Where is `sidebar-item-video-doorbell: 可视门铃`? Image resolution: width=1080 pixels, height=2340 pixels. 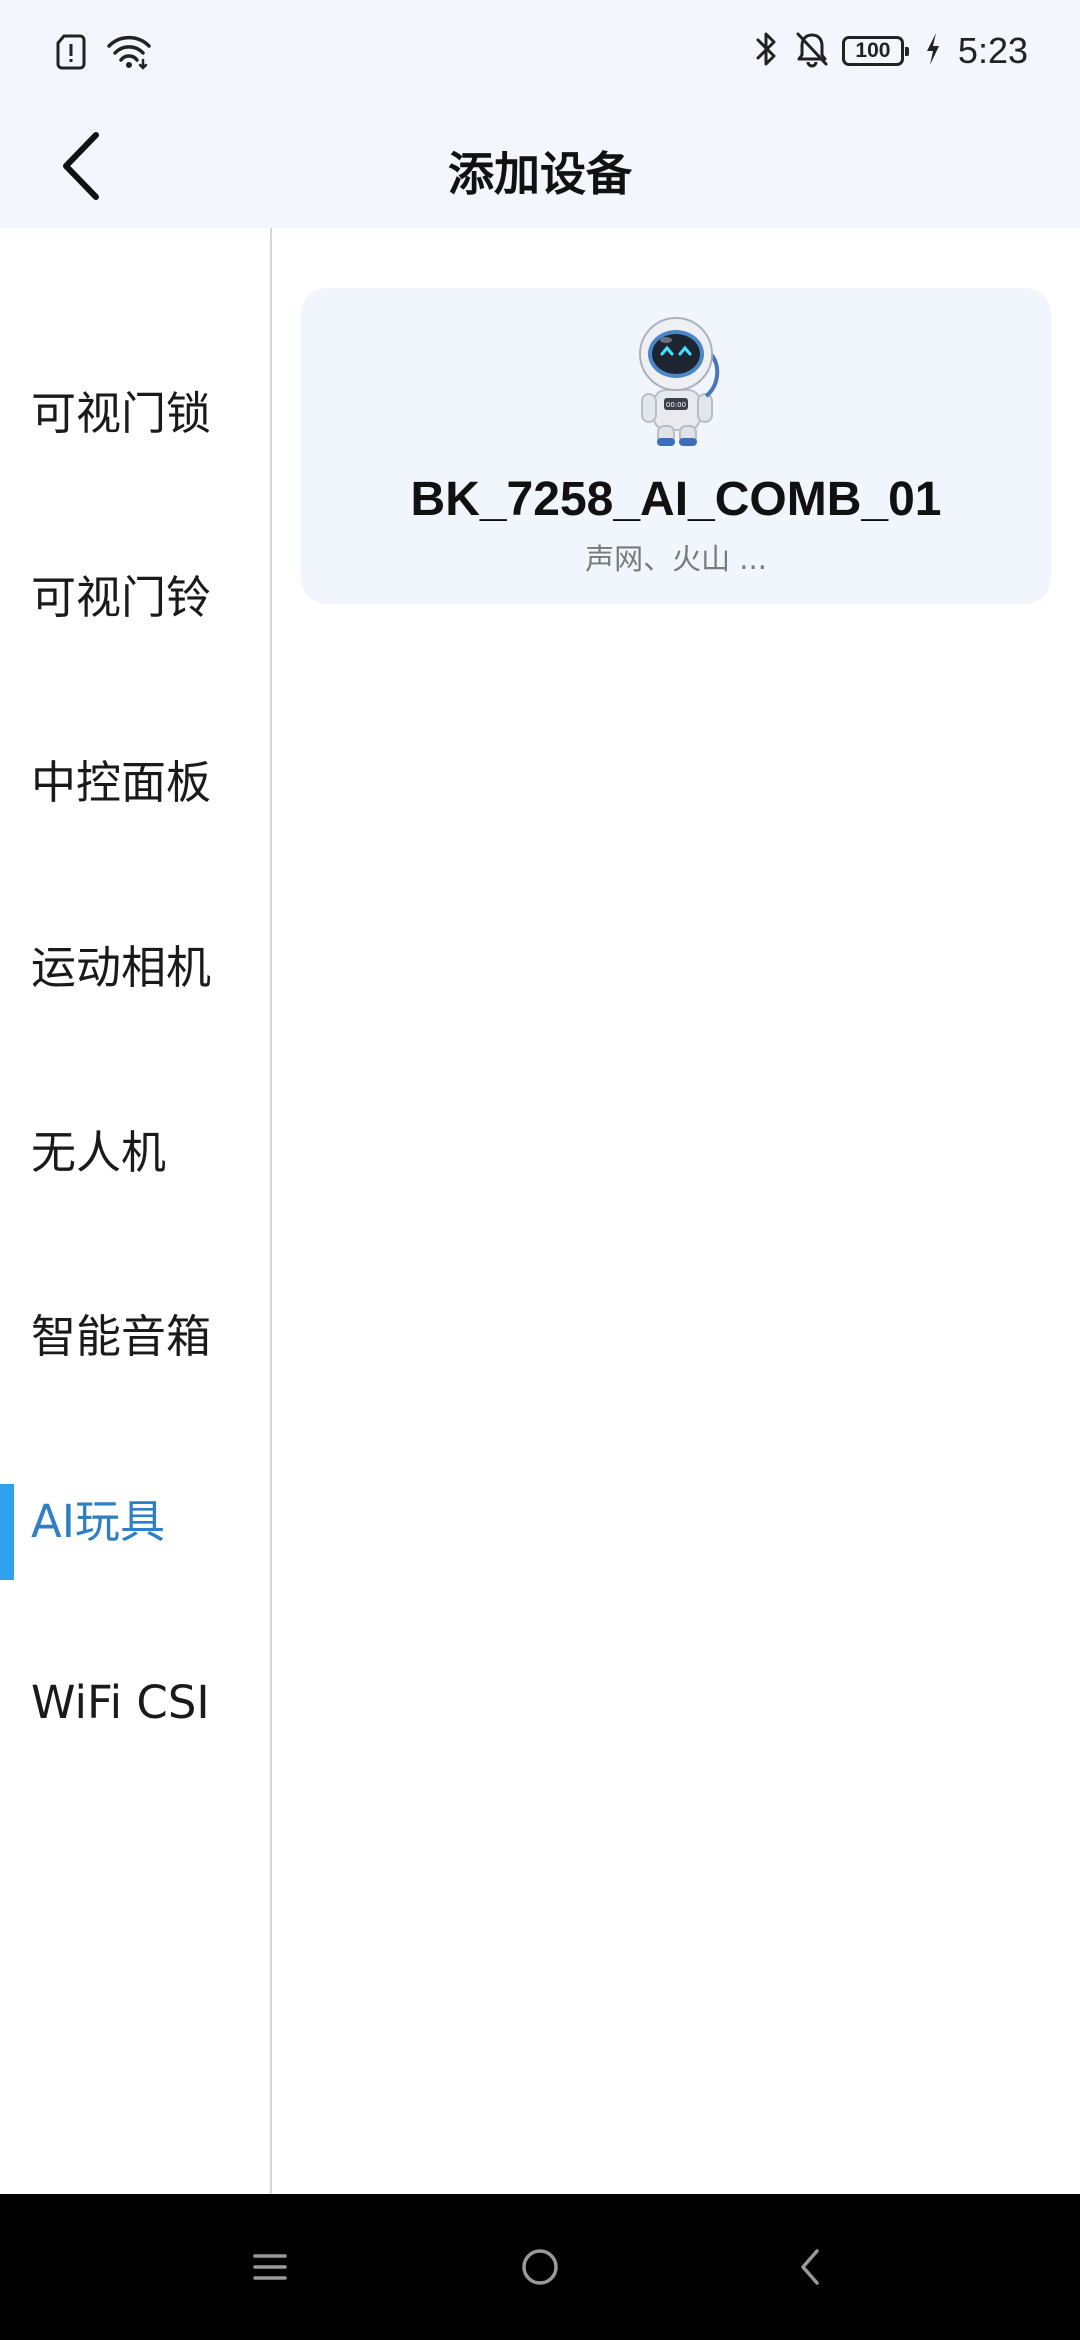 sidebar-item-video-doorbell: 可视门铃 is located at coordinates (135, 593).